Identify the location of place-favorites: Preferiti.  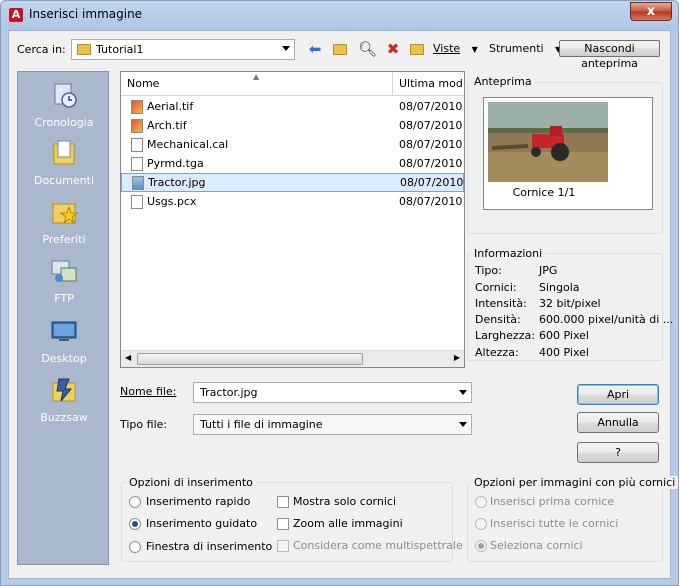
(64, 221).